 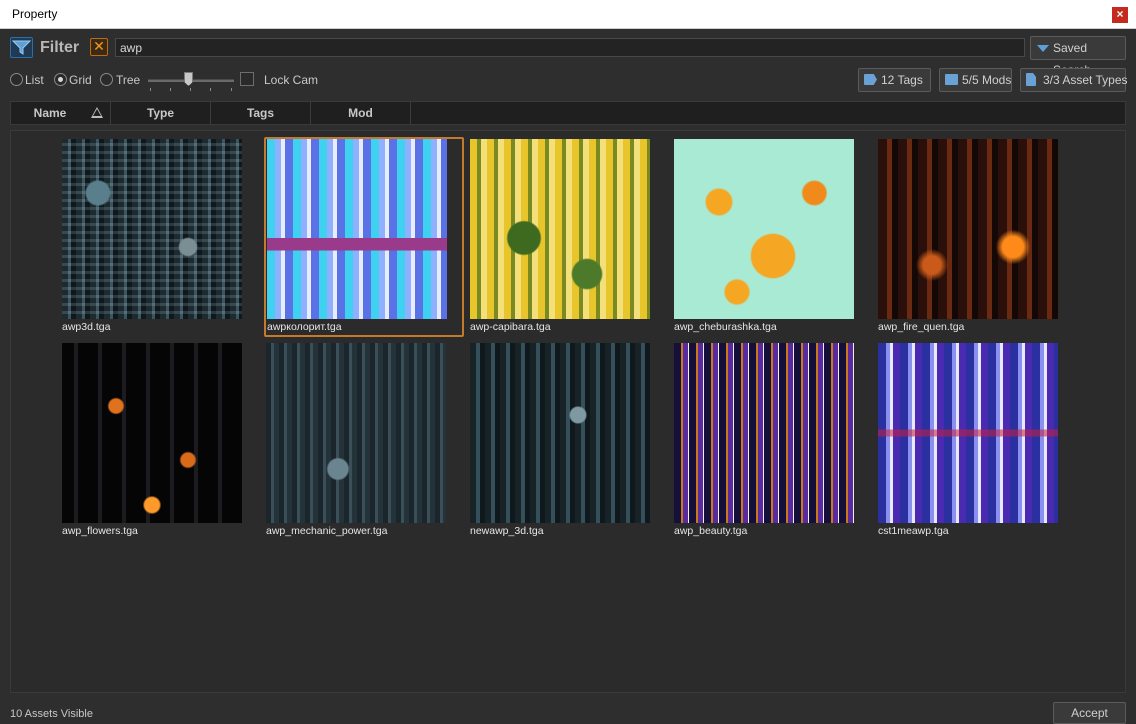 I want to click on mods-button-label: 5/5 Mods, so click(x=987, y=80).